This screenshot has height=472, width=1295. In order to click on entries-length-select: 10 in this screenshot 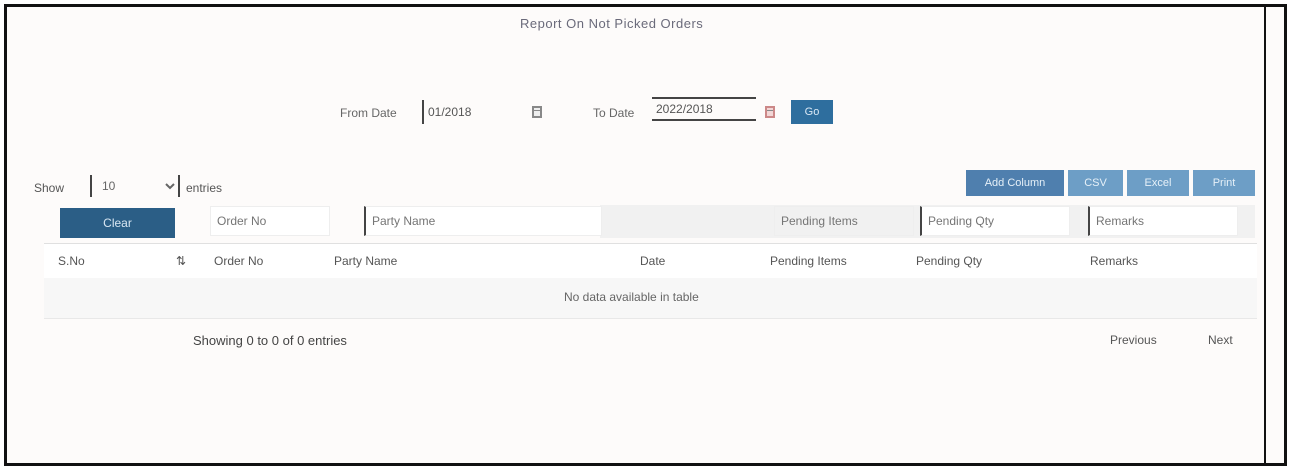, I will do `click(135, 186)`.